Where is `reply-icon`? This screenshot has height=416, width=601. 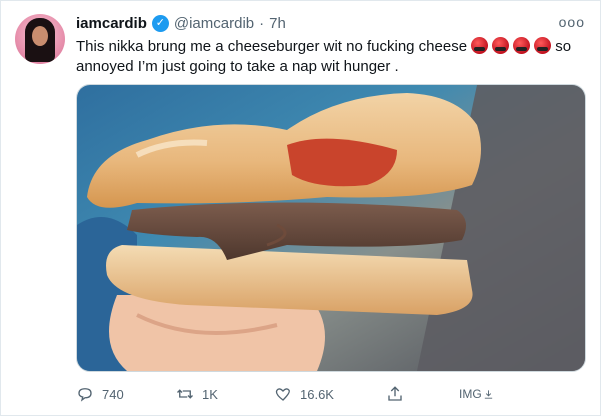 reply-icon is located at coordinates (85, 395).